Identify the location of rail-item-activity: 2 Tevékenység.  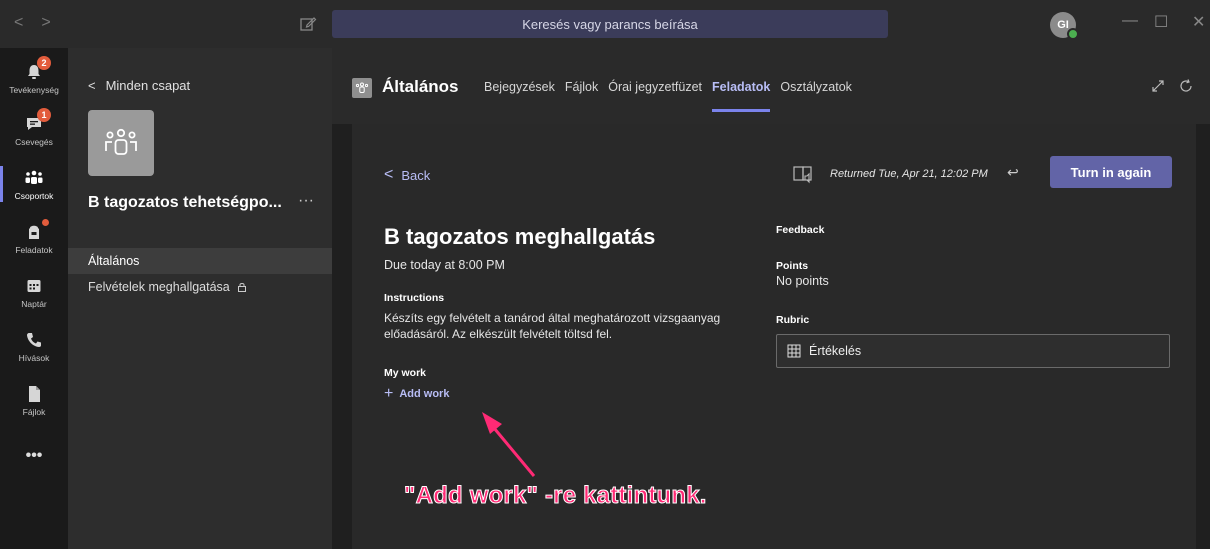
(34, 78).